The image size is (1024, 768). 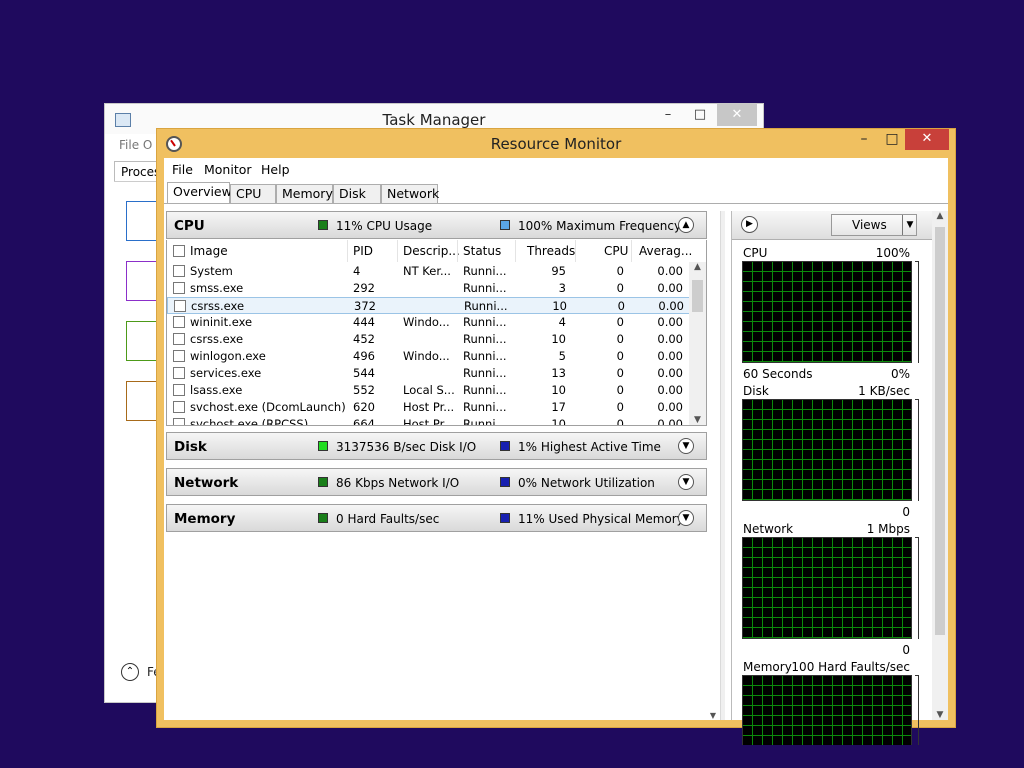 I want to click on resource-monitor-titlebar: Resource Monitor, so click(x=556, y=143).